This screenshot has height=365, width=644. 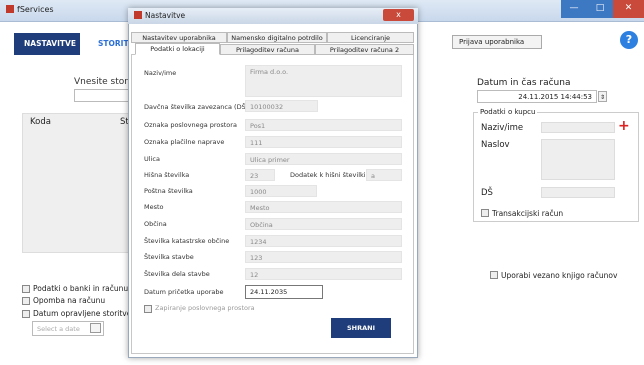 I want to click on nav-storitve-button: STORITVE, so click(x=114, y=44).